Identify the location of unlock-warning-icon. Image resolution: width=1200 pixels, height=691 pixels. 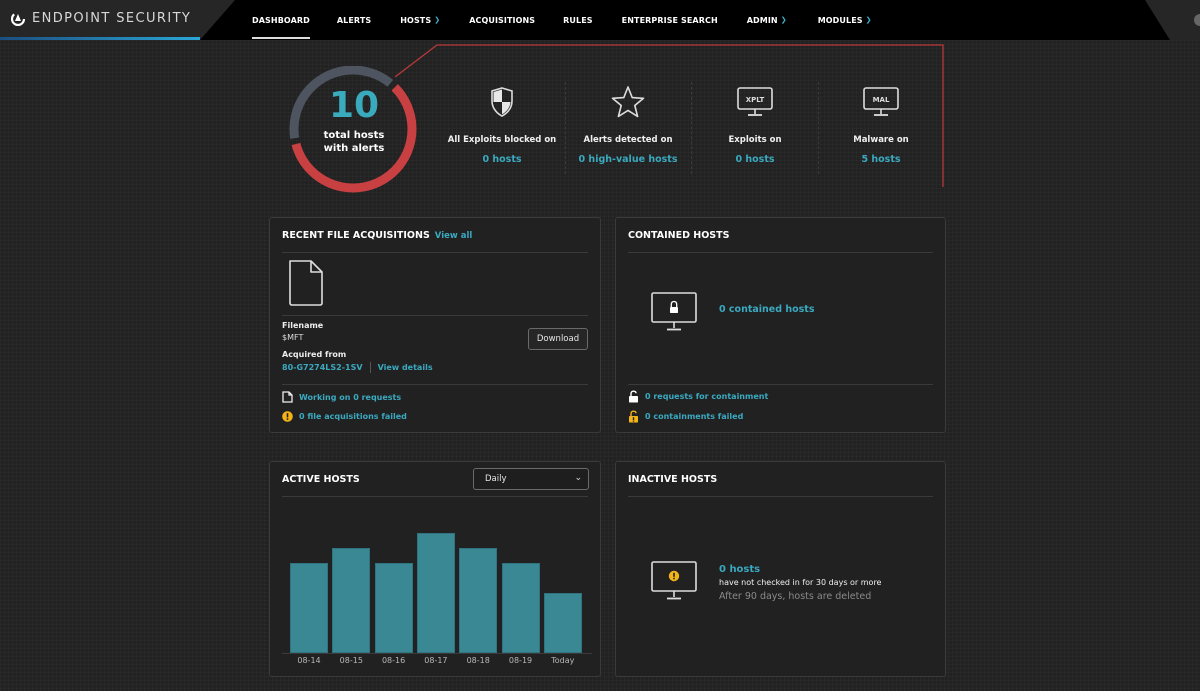
(633, 416).